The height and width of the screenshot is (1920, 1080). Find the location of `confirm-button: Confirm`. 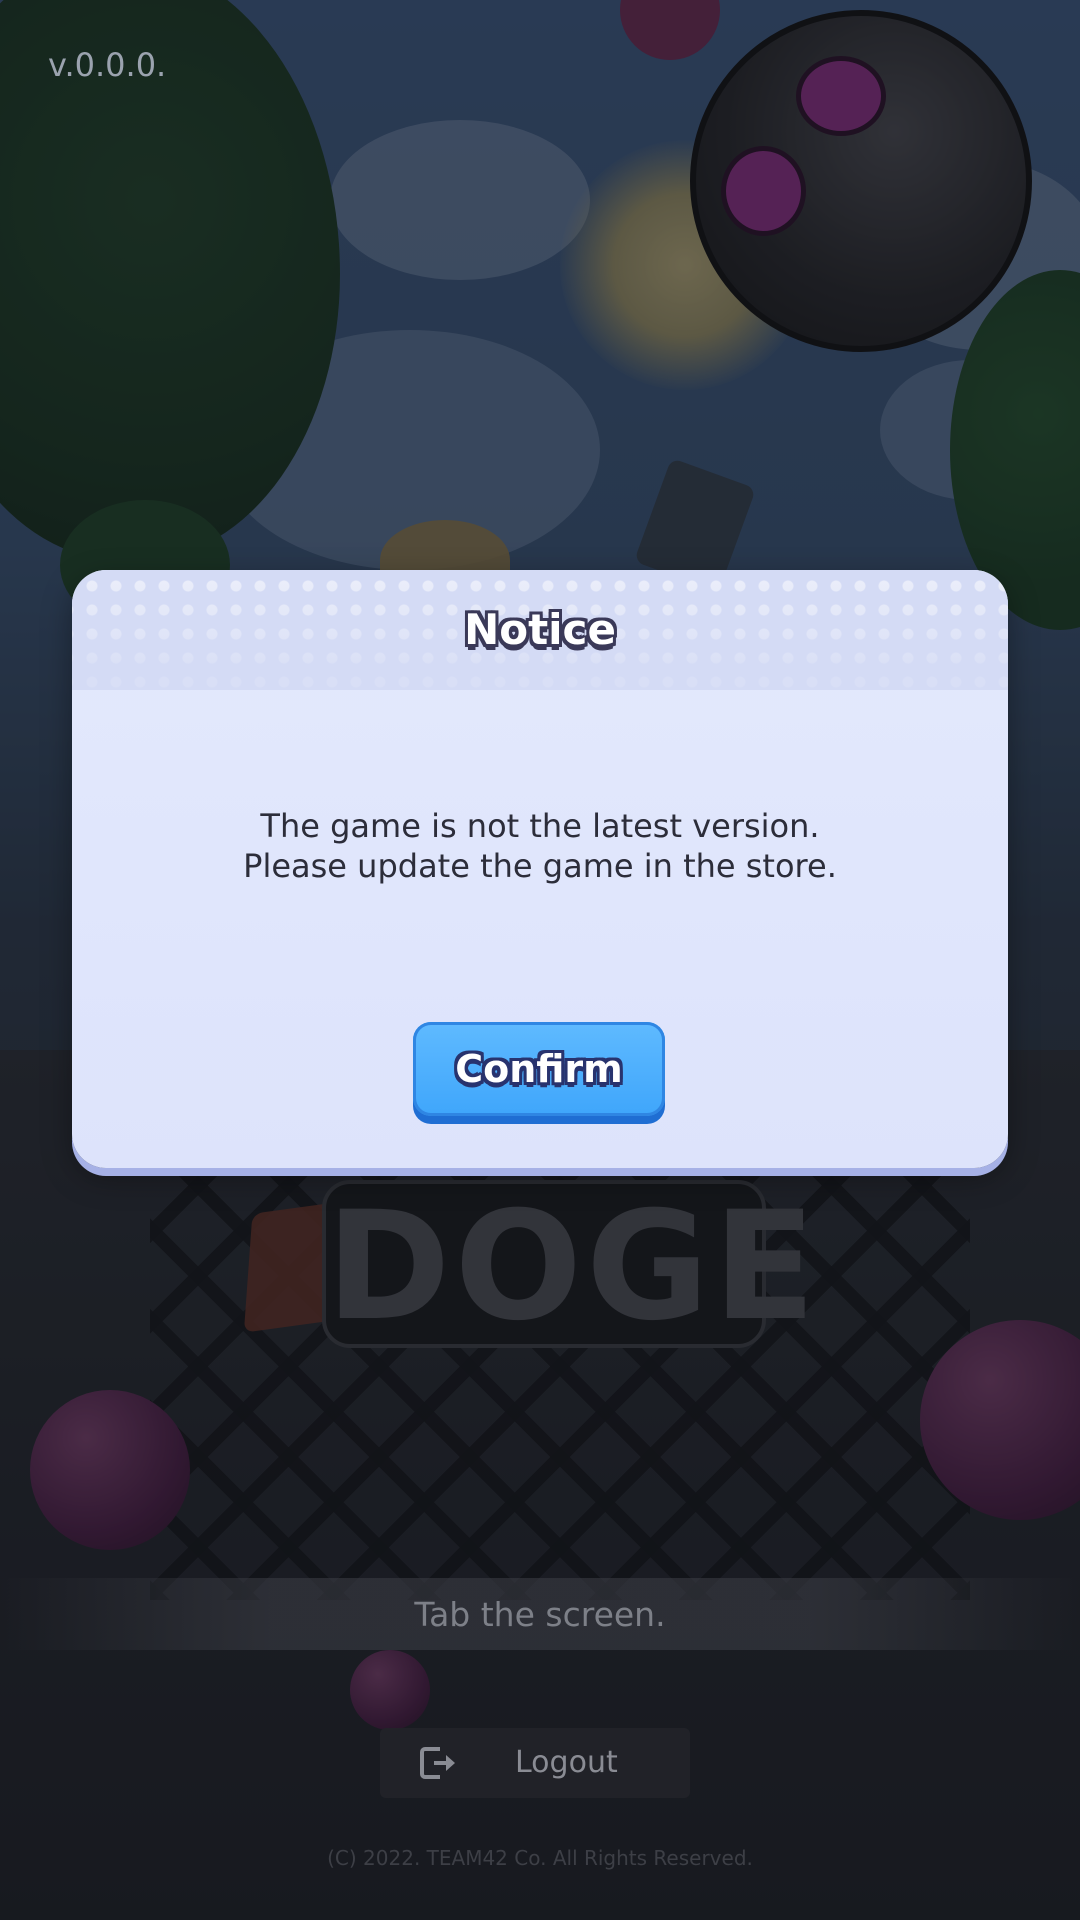

confirm-button: Confirm is located at coordinates (539, 1073).